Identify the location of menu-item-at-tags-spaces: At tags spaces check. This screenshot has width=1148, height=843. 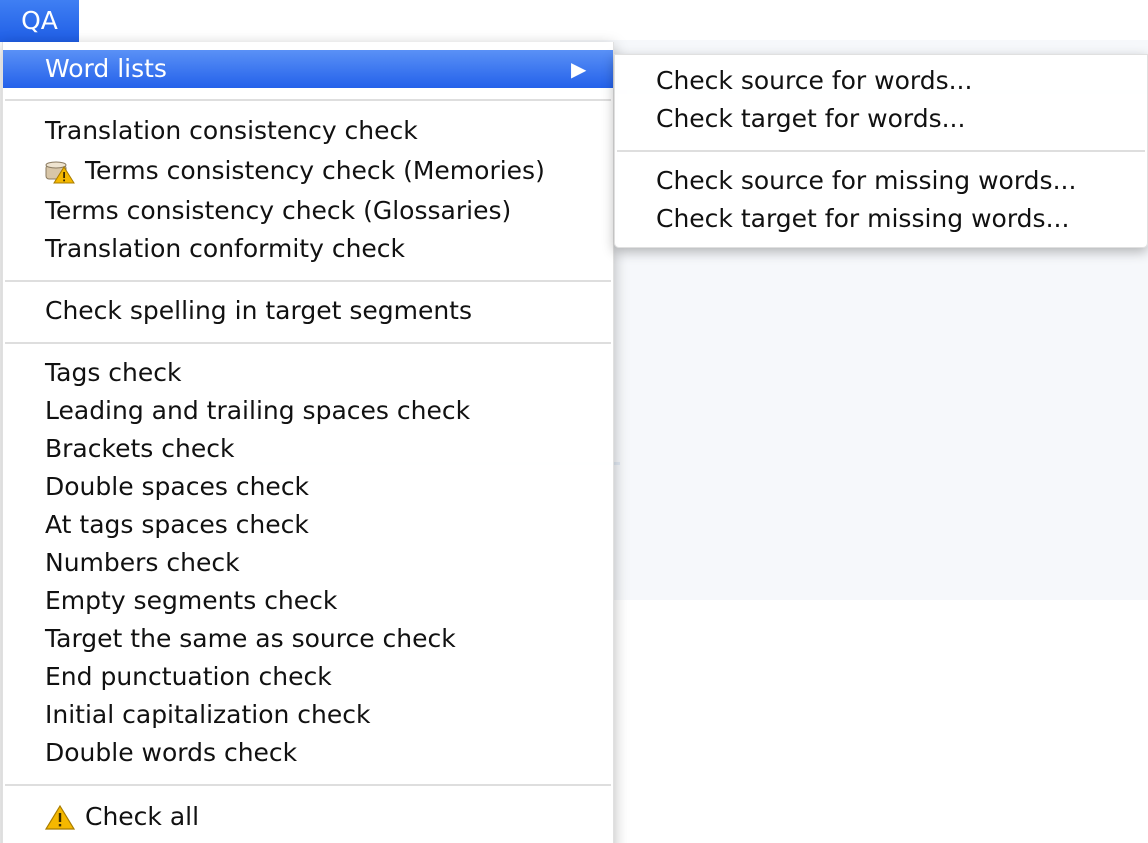
(308, 525).